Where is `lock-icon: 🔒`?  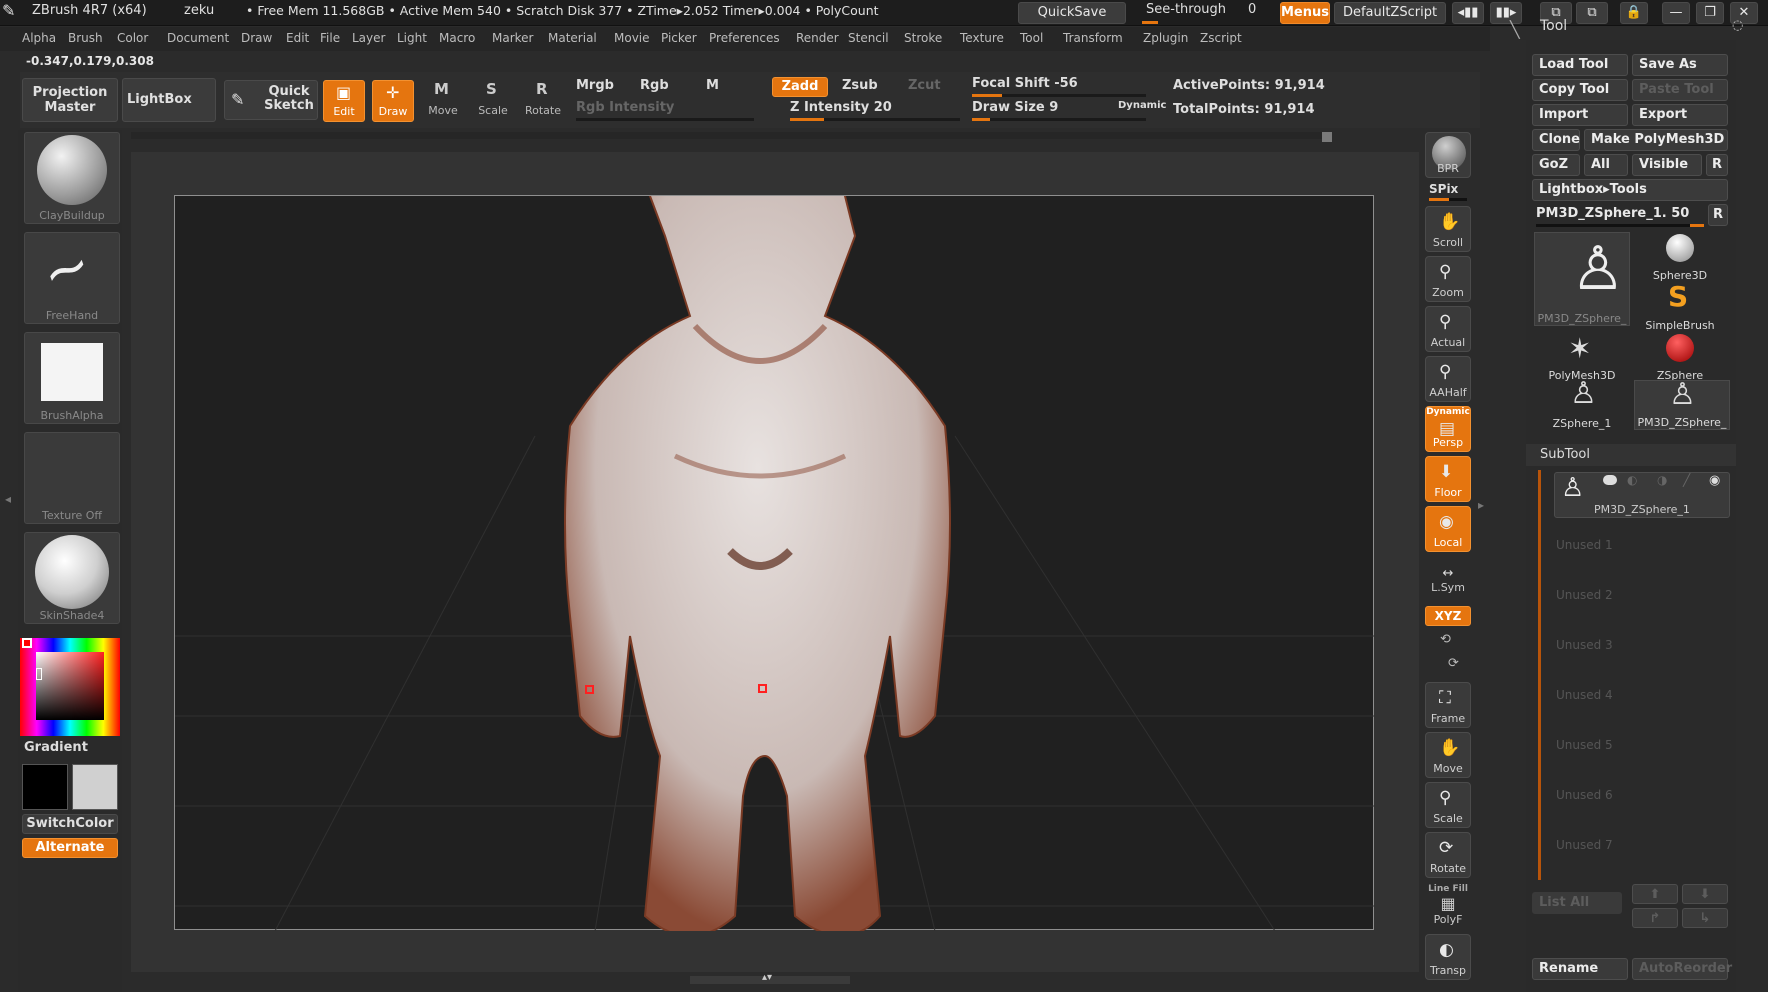 lock-icon: 🔒 is located at coordinates (1634, 13).